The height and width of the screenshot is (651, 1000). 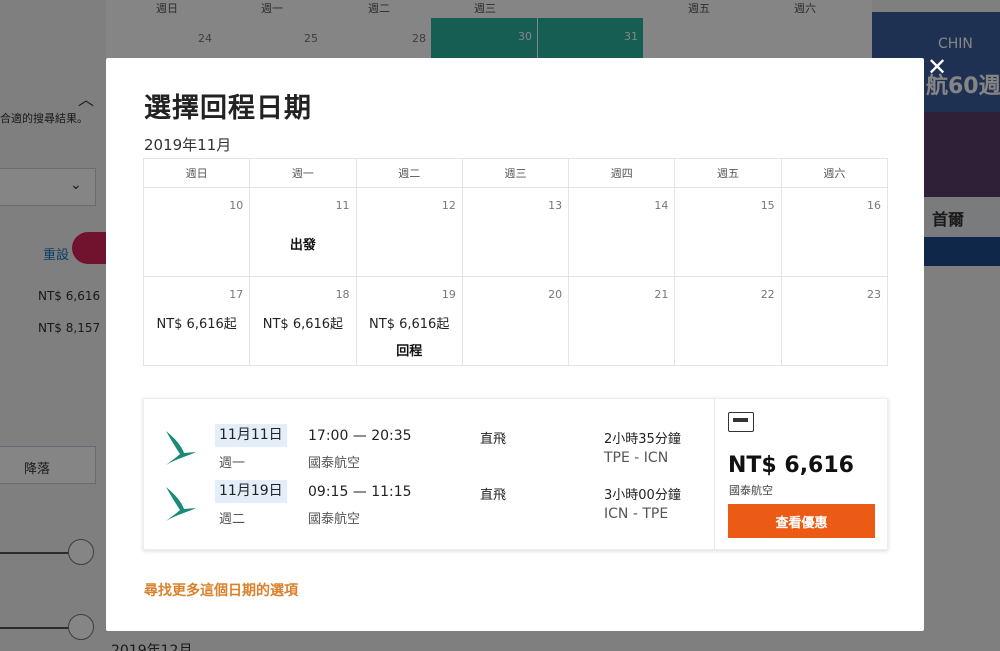 I want to click on close-icon: ✕, so click(x=937, y=67).